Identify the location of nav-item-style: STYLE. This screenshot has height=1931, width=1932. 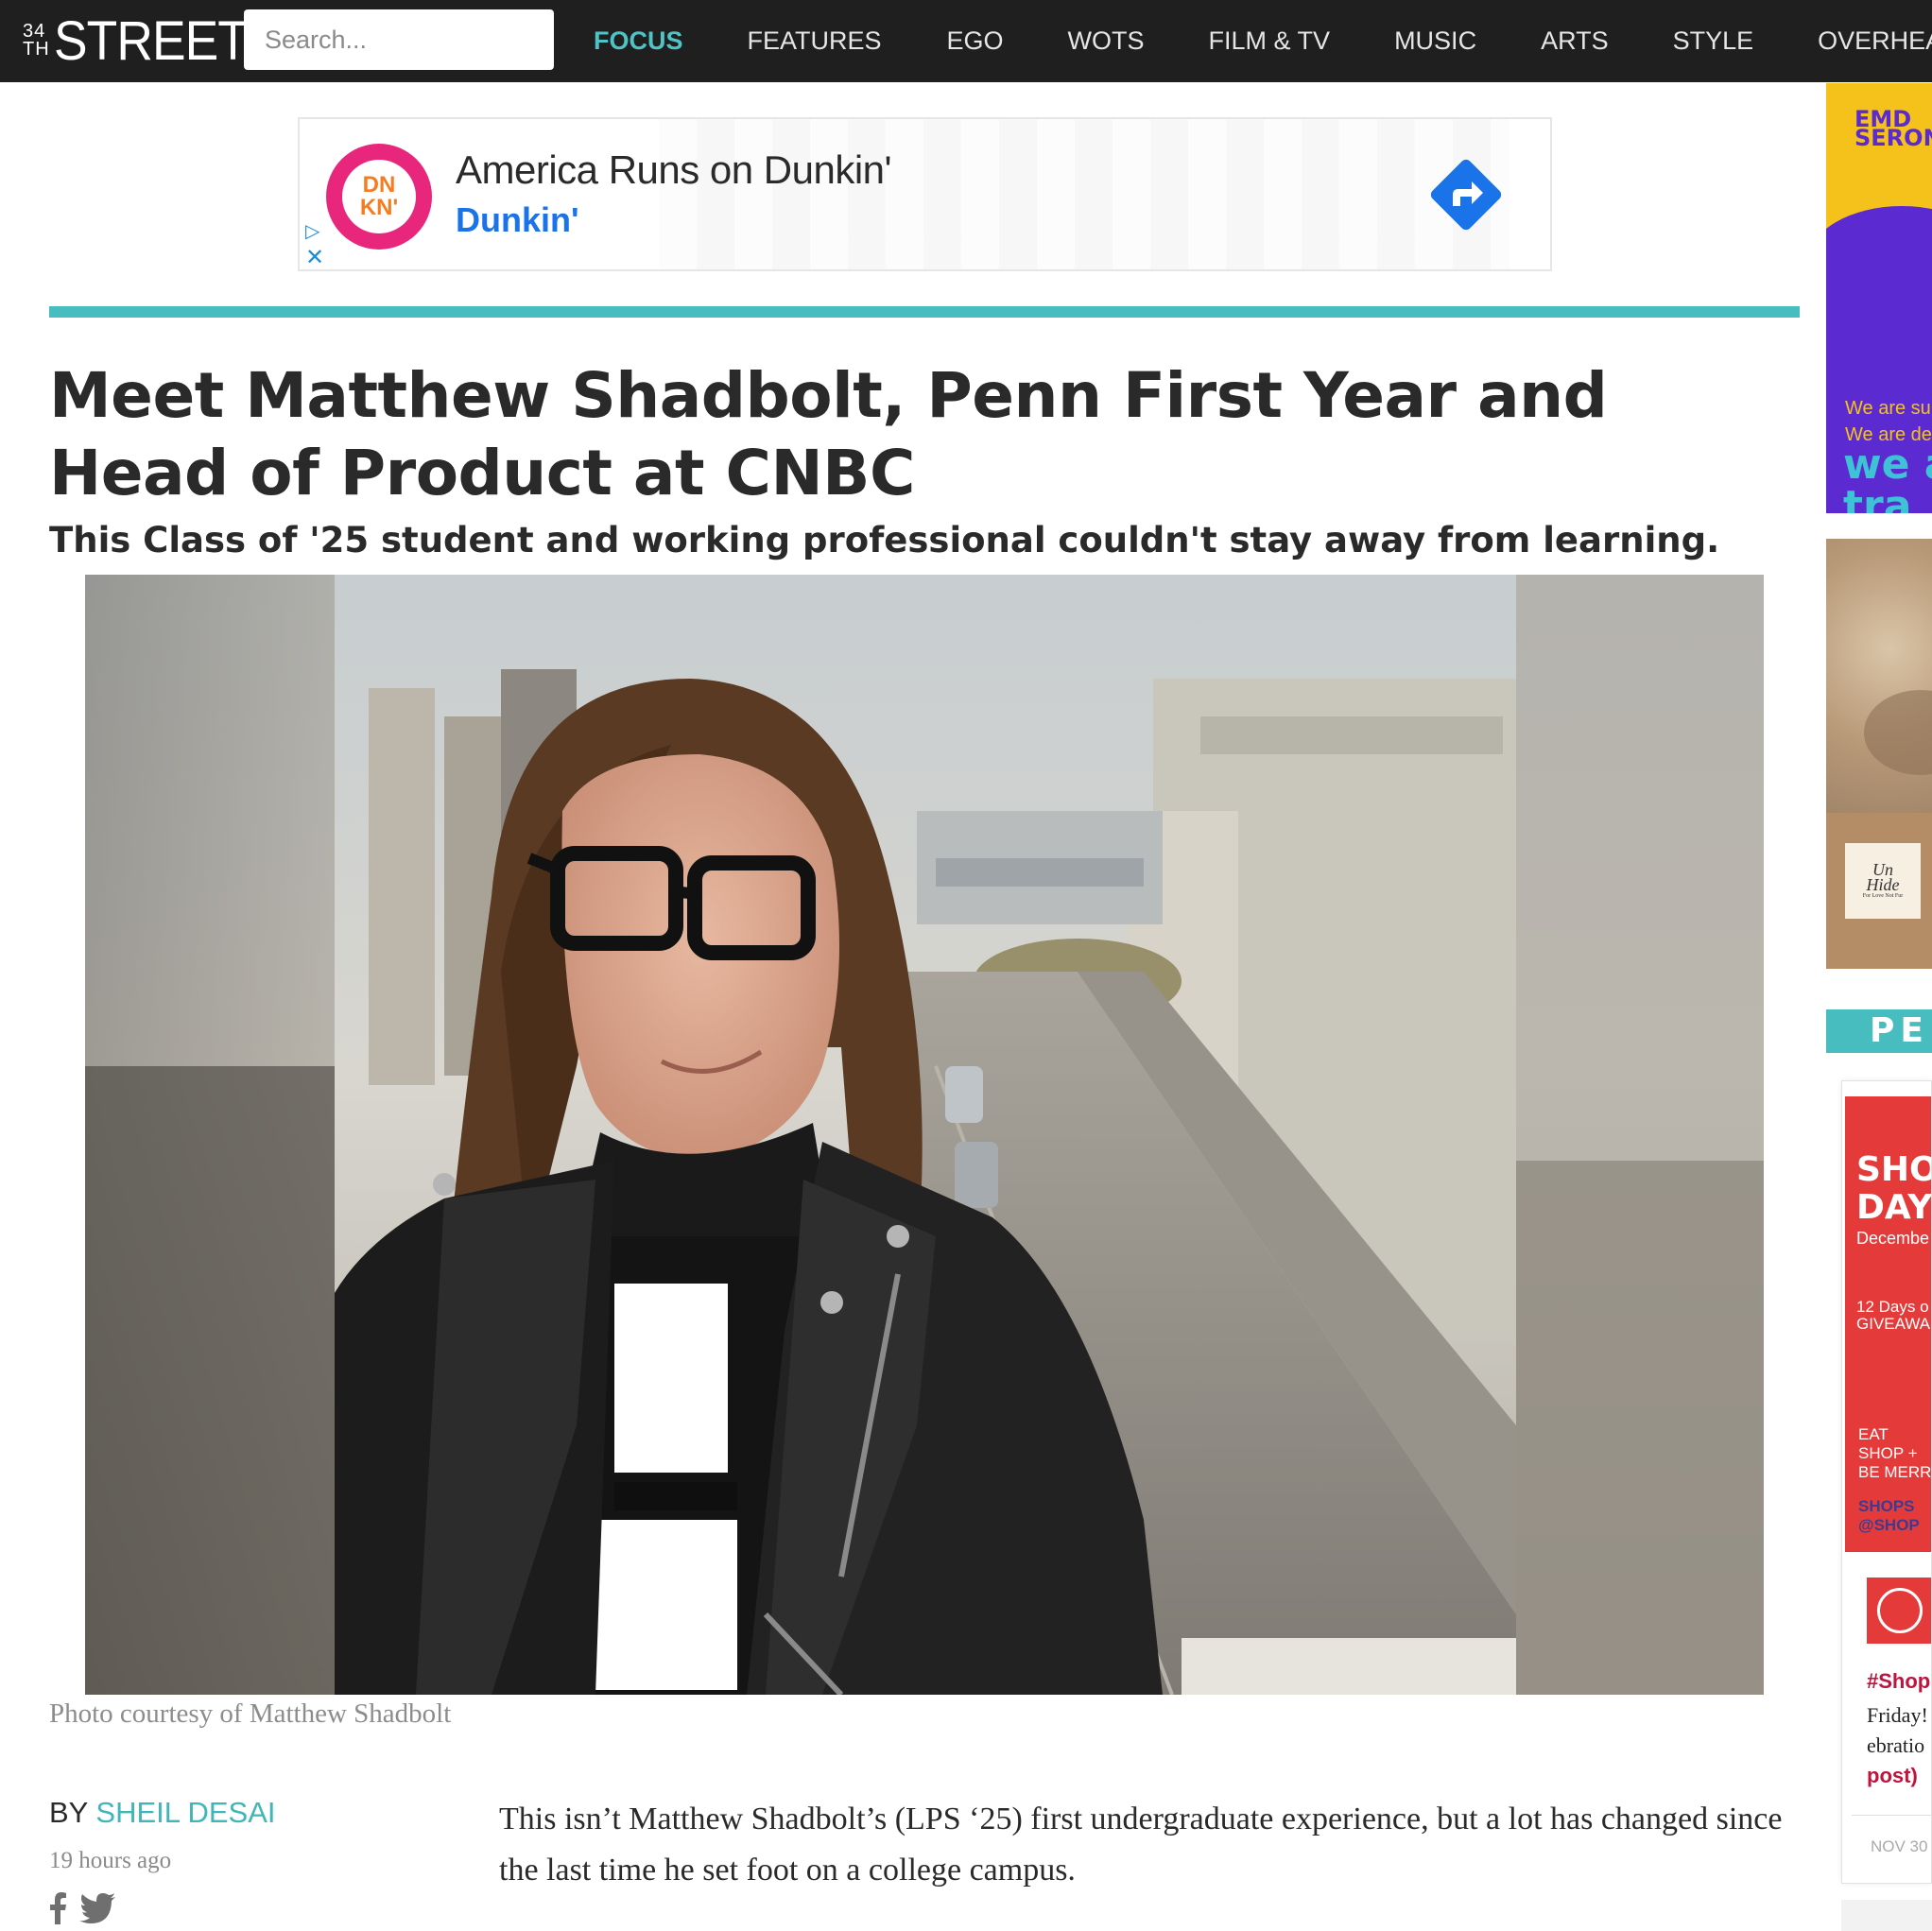
(1714, 41).